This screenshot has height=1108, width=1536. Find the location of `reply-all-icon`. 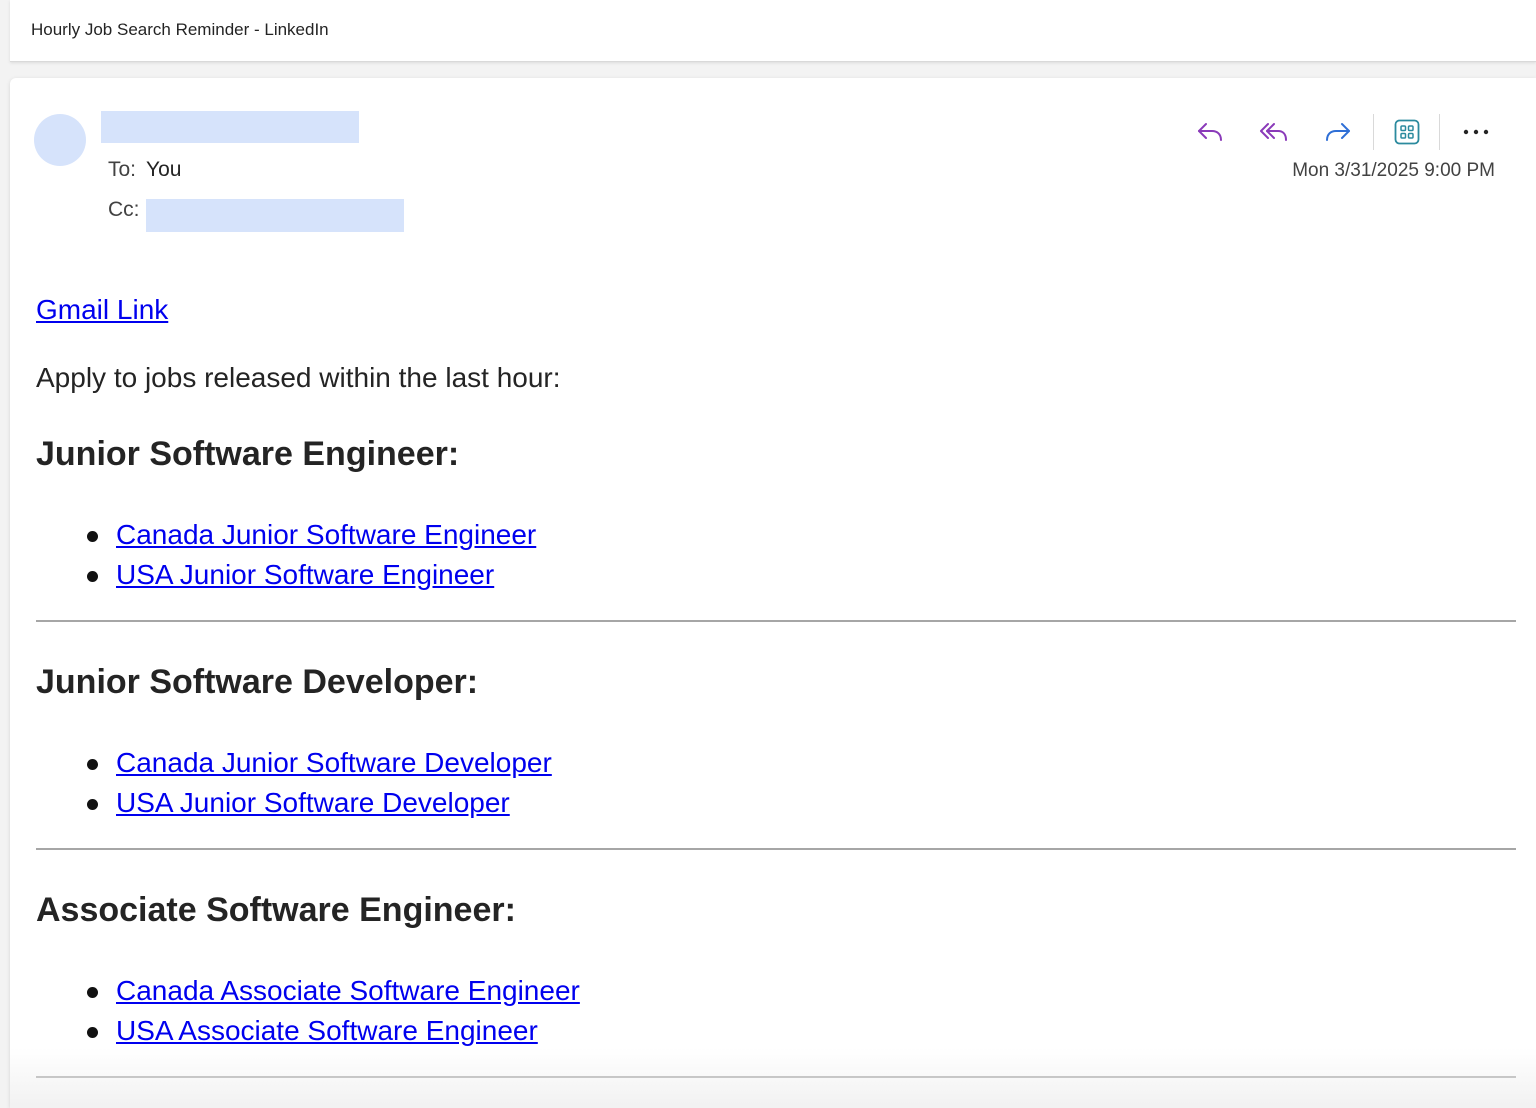

reply-all-icon is located at coordinates (1273, 132).